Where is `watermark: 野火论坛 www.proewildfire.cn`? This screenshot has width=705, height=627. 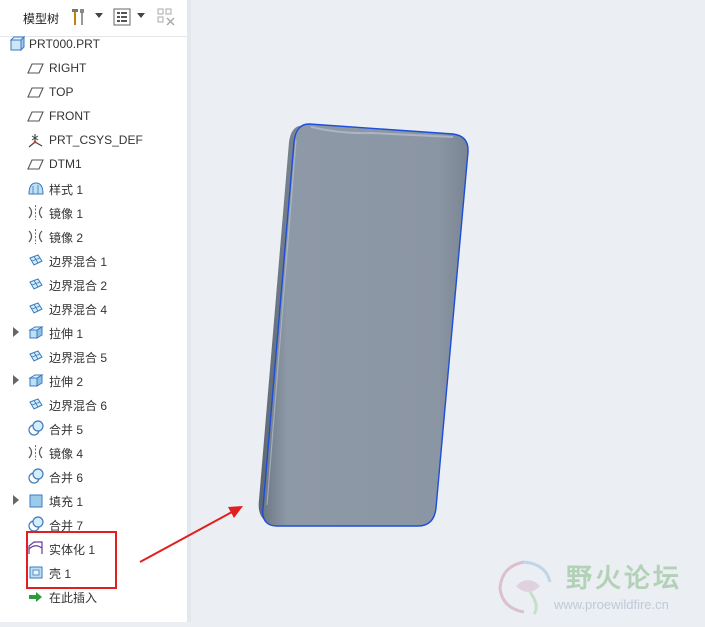 watermark: 野火论坛 www.proewildfire.cn is located at coordinates (596, 587).